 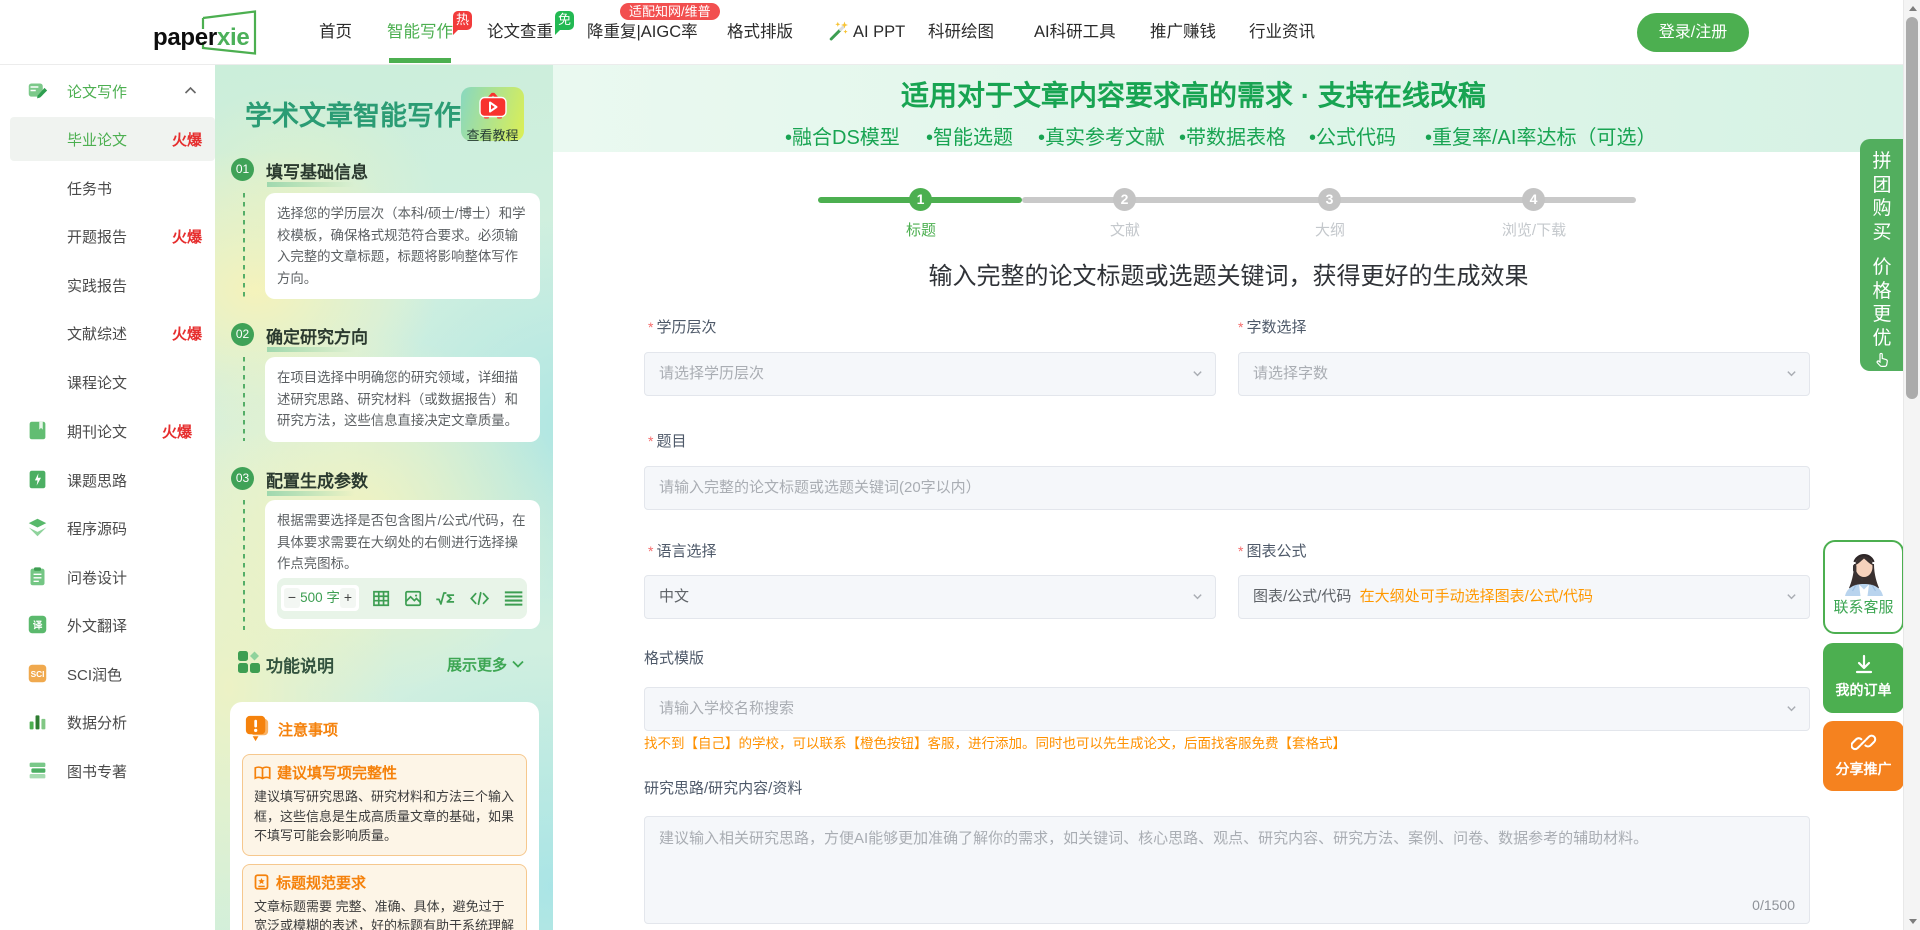 I want to click on svg-text: SCI, so click(x=38, y=674).